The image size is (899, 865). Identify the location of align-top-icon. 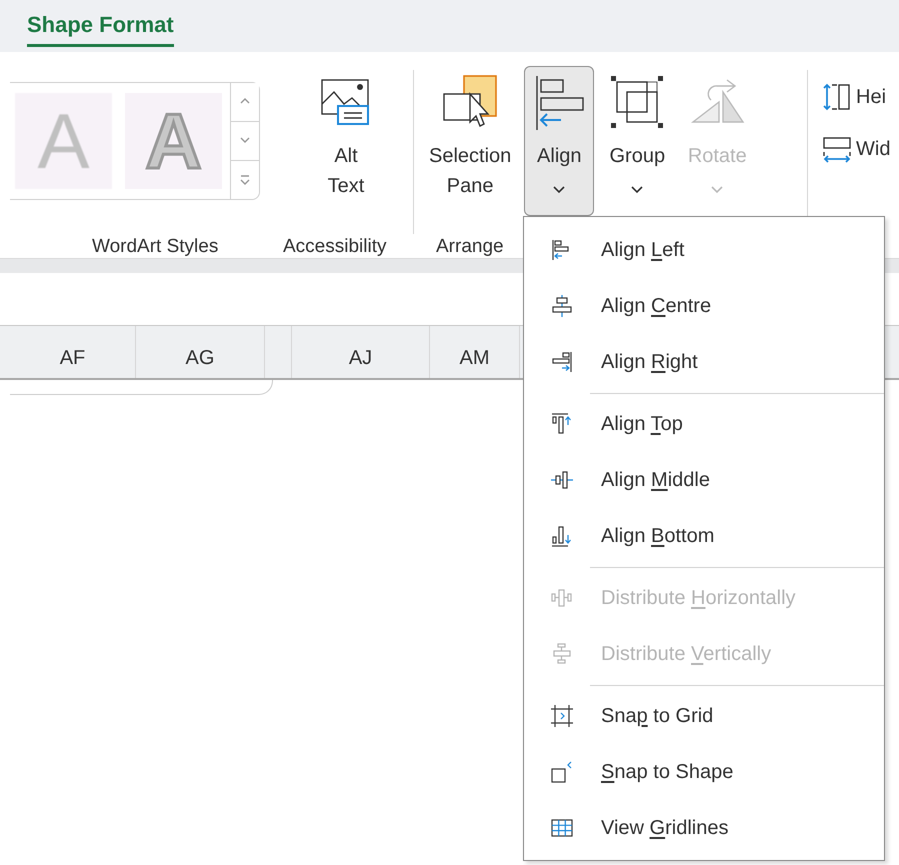
(562, 424).